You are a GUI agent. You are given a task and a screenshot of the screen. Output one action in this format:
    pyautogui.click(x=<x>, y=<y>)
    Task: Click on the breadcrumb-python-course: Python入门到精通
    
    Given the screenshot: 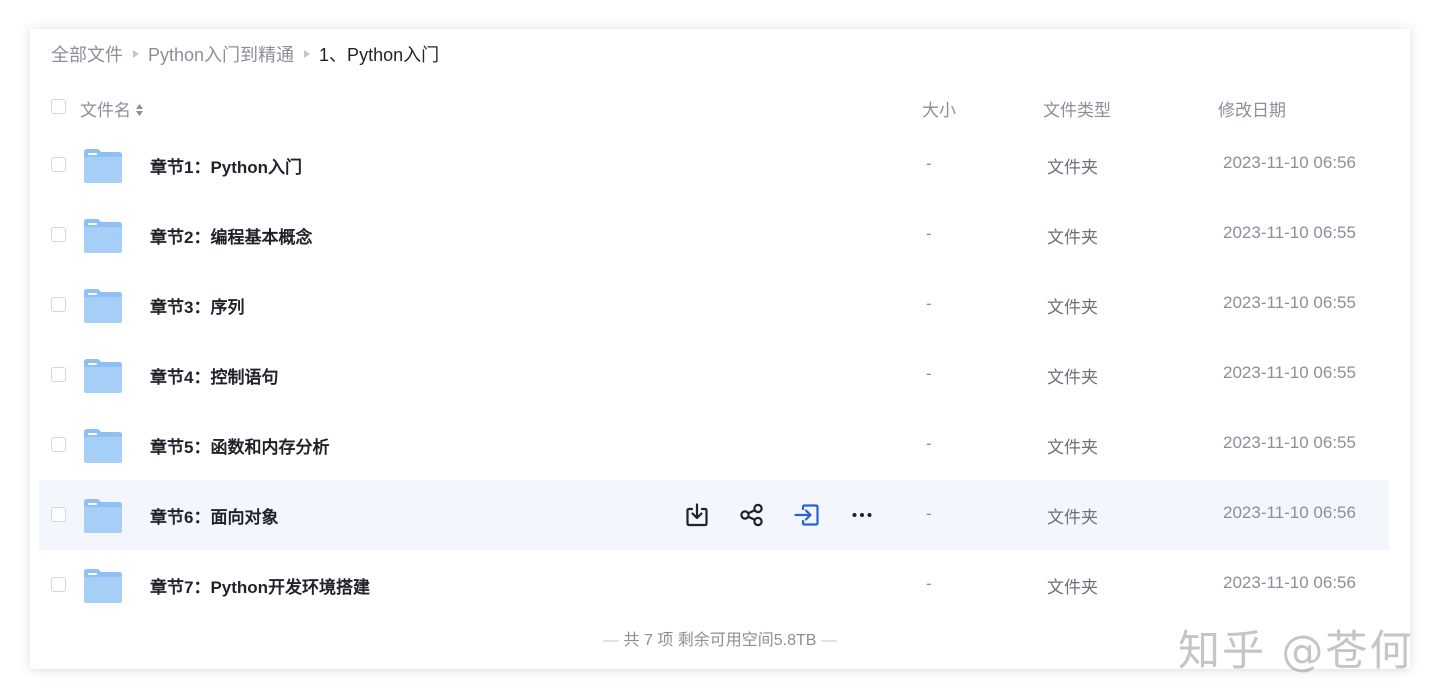 What is the action you would take?
    pyautogui.click(x=221, y=54)
    